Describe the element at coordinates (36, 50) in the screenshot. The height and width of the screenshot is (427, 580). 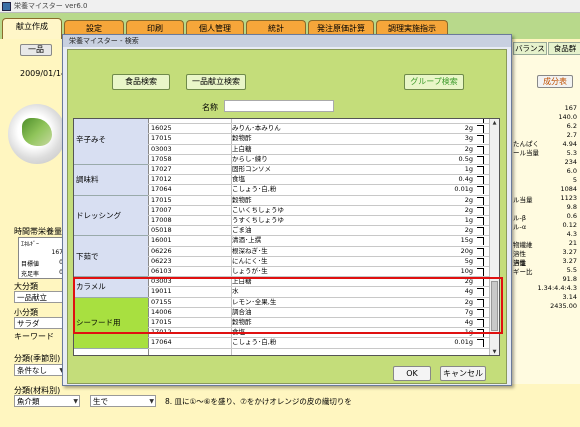
I see `ippin-button: 一品` at that location.